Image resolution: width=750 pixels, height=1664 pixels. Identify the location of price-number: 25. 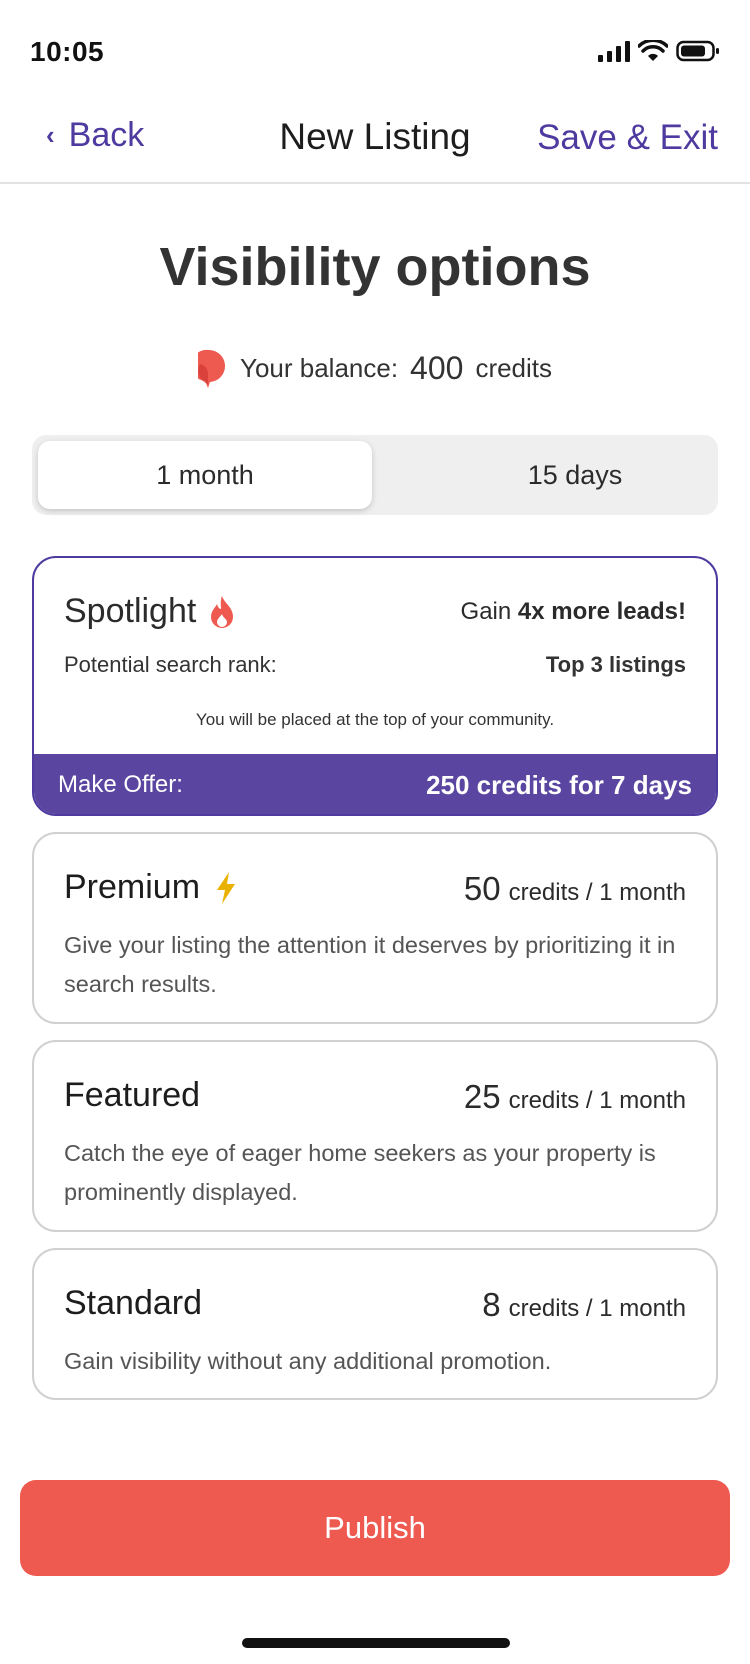
(482, 1096).